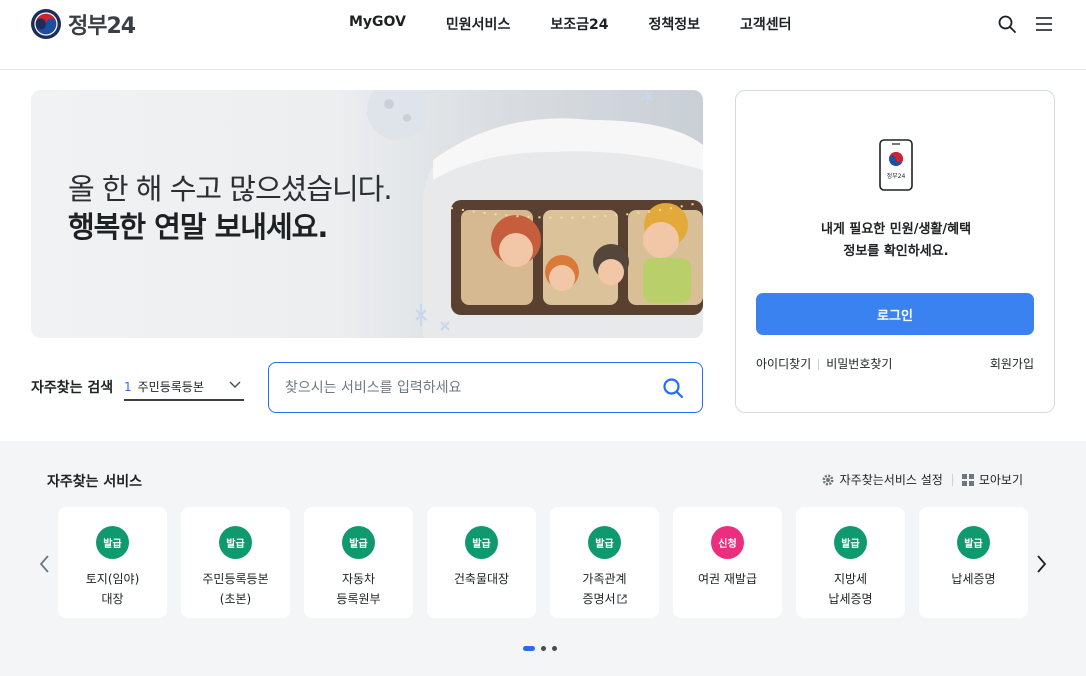  What do you see at coordinates (44, 564) in the screenshot?
I see `chevron-left-icon` at bounding box center [44, 564].